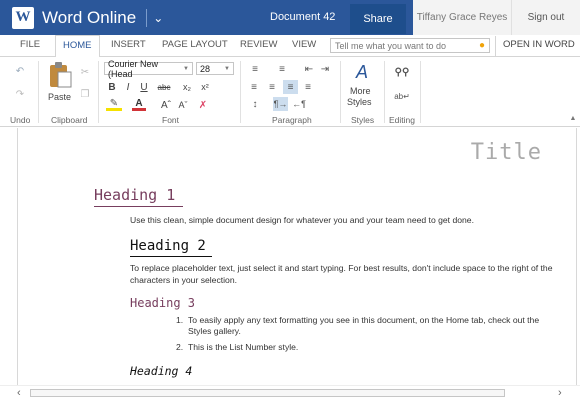 This screenshot has height=400, width=580. What do you see at coordinates (576, 257) in the screenshot?
I see `page-border-right` at bounding box center [576, 257].